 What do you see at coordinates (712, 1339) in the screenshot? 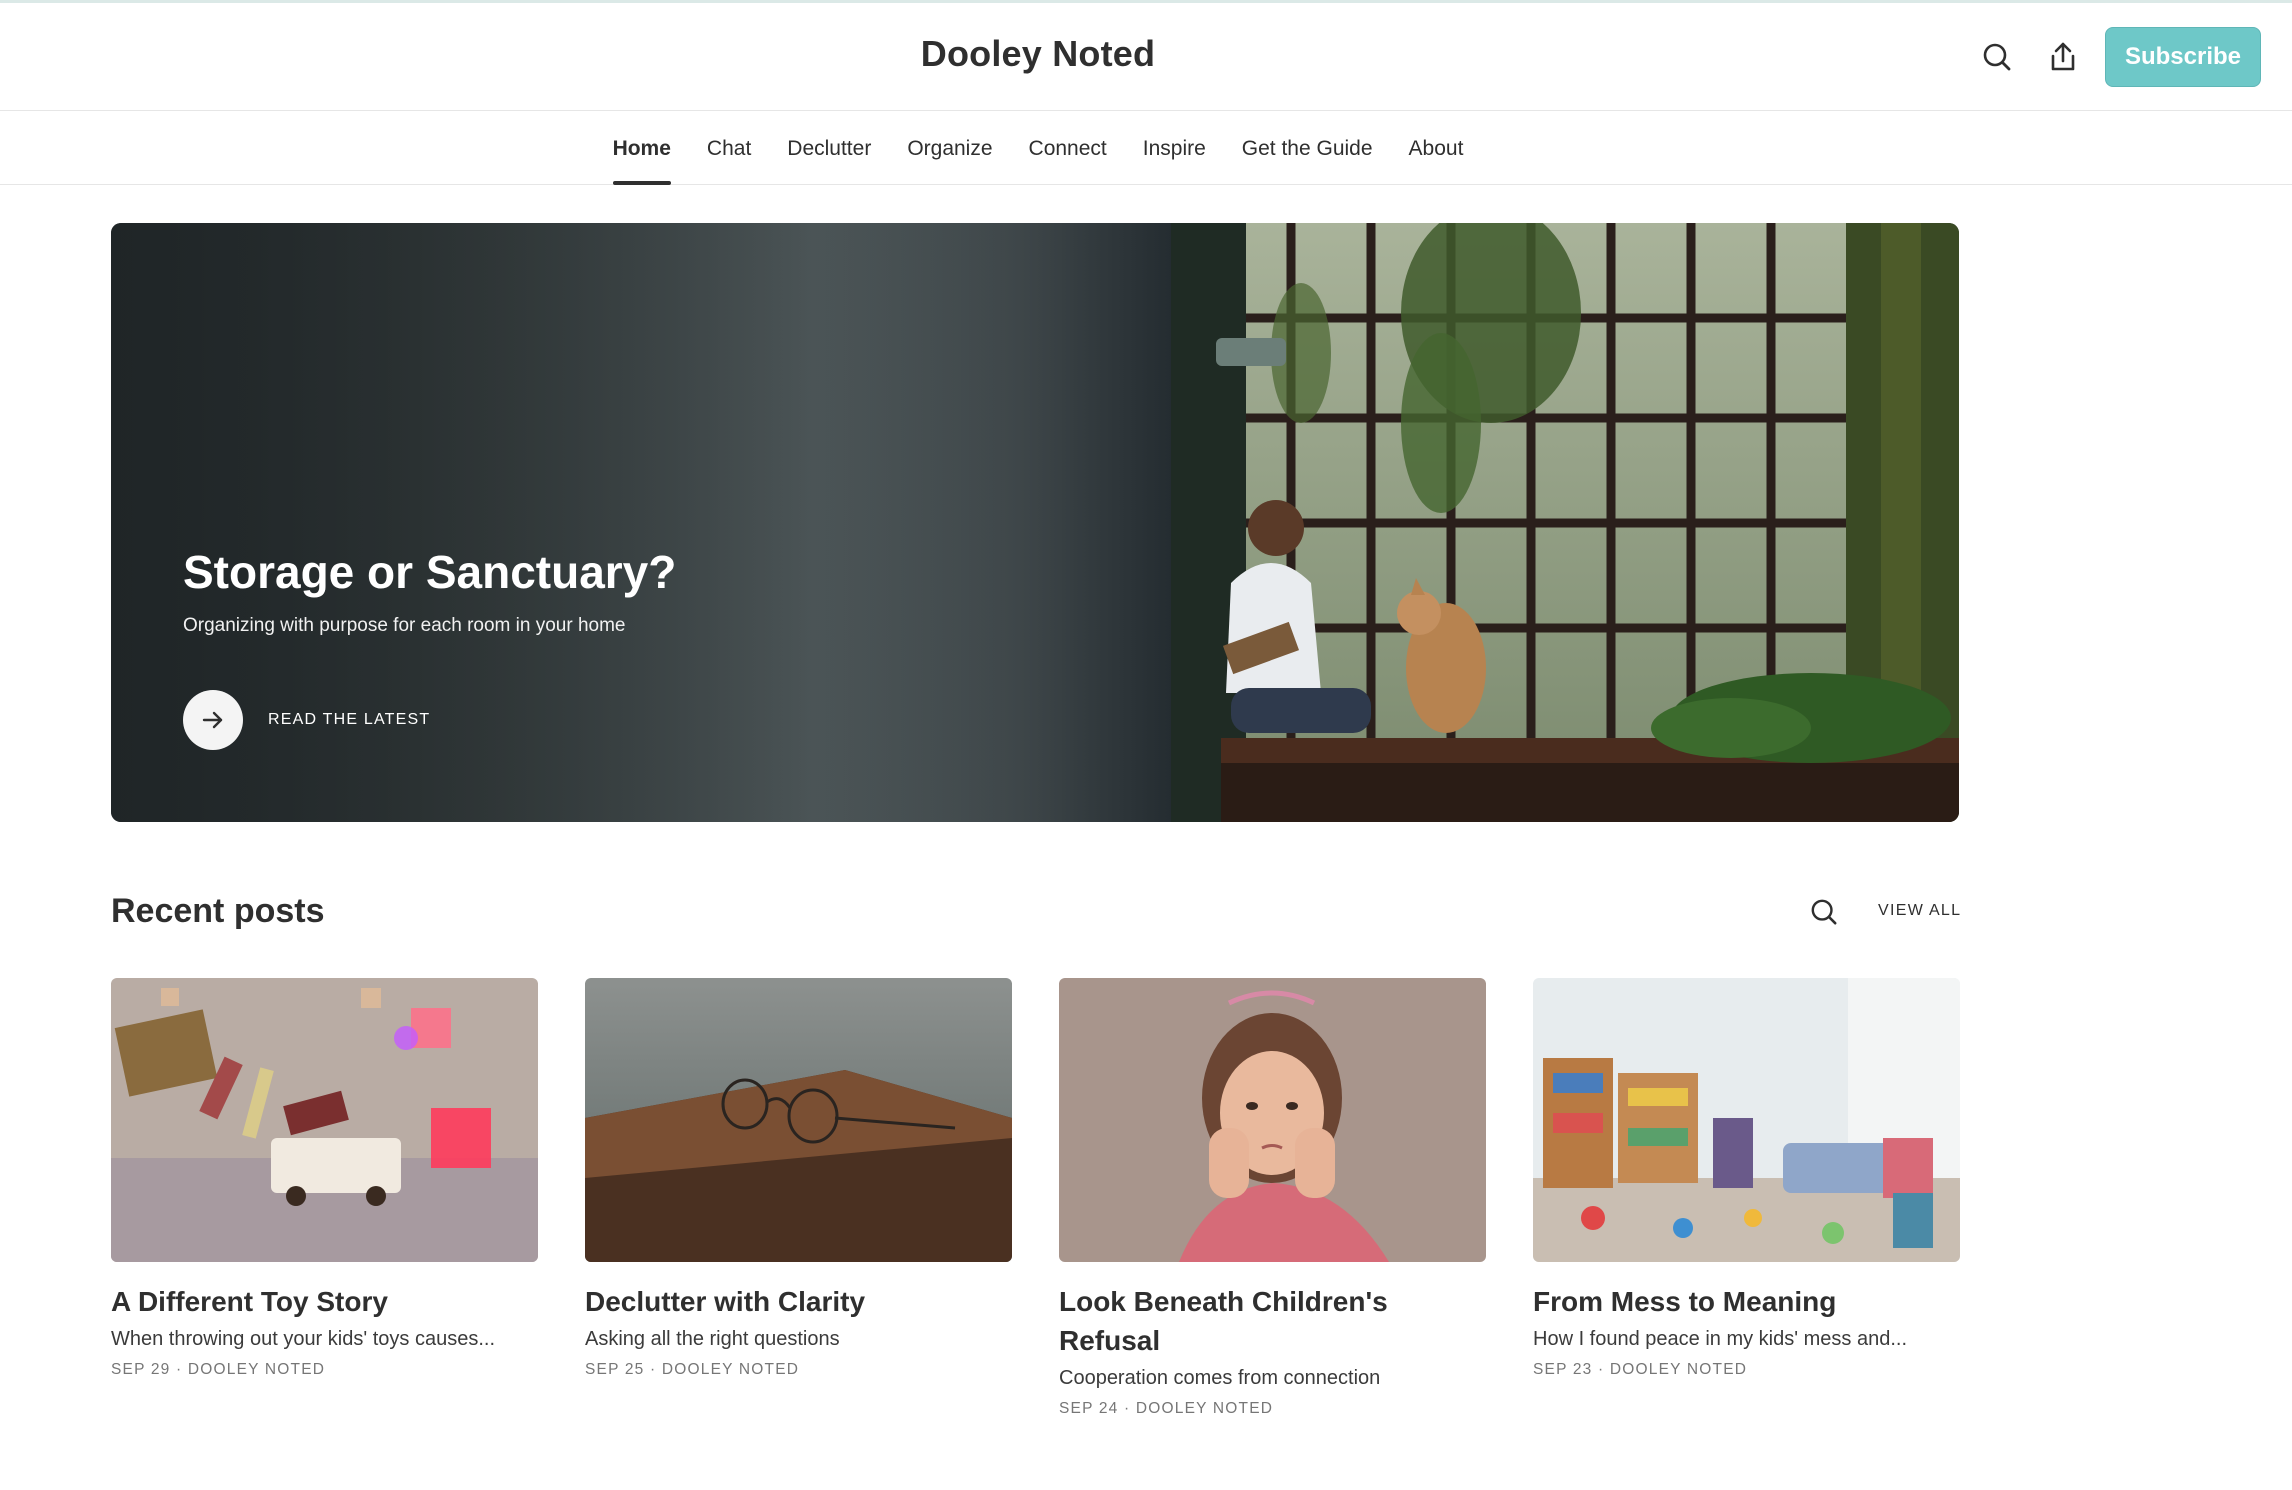
I see `post-subtitle: Asking all the right questions` at bounding box center [712, 1339].